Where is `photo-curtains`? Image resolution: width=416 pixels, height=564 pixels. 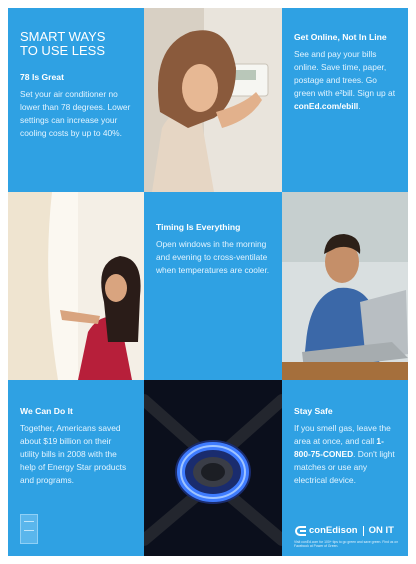 photo-curtains is located at coordinates (76, 286).